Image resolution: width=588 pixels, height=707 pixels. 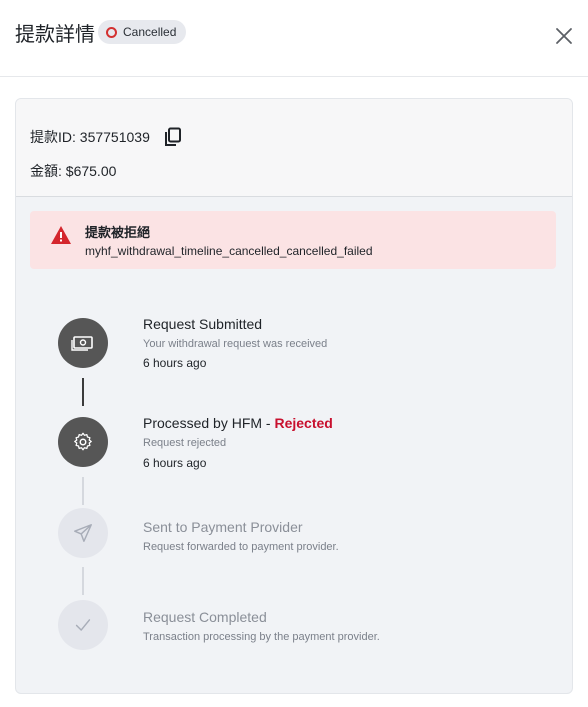 I want to click on money-icon, so click(x=83, y=343).